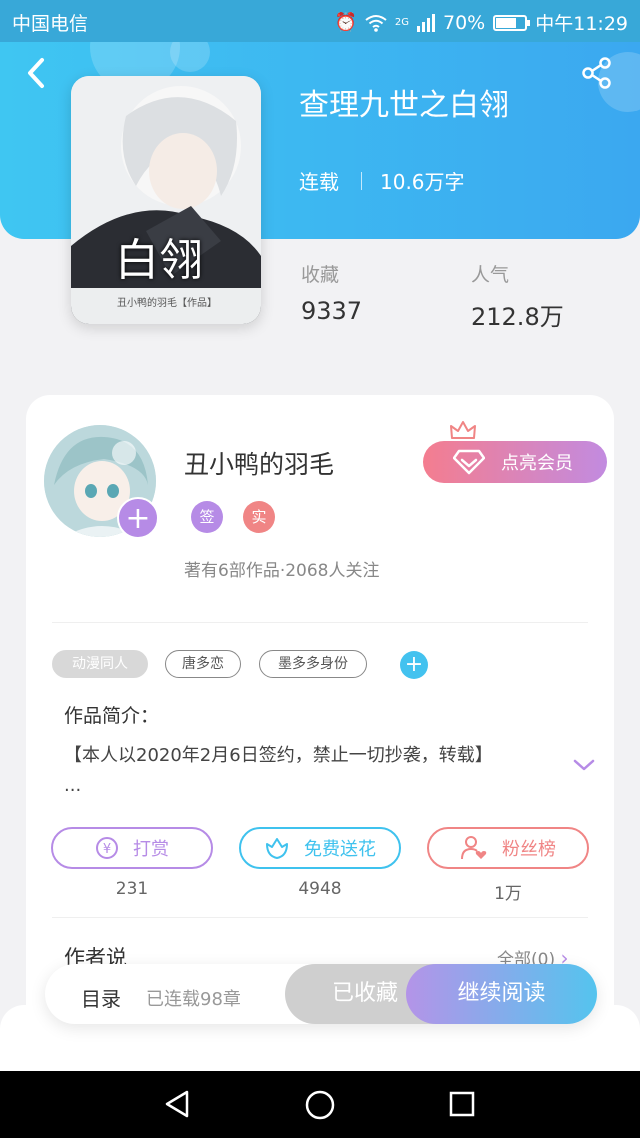 Image resolution: width=640 pixels, height=1138 pixels. I want to click on stat-value: 9337, so click(332, 311).